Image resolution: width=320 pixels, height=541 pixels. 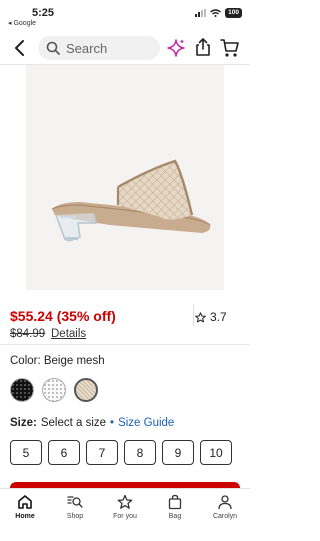 I want to click on search-input: Search, so click(x=99, y=48).